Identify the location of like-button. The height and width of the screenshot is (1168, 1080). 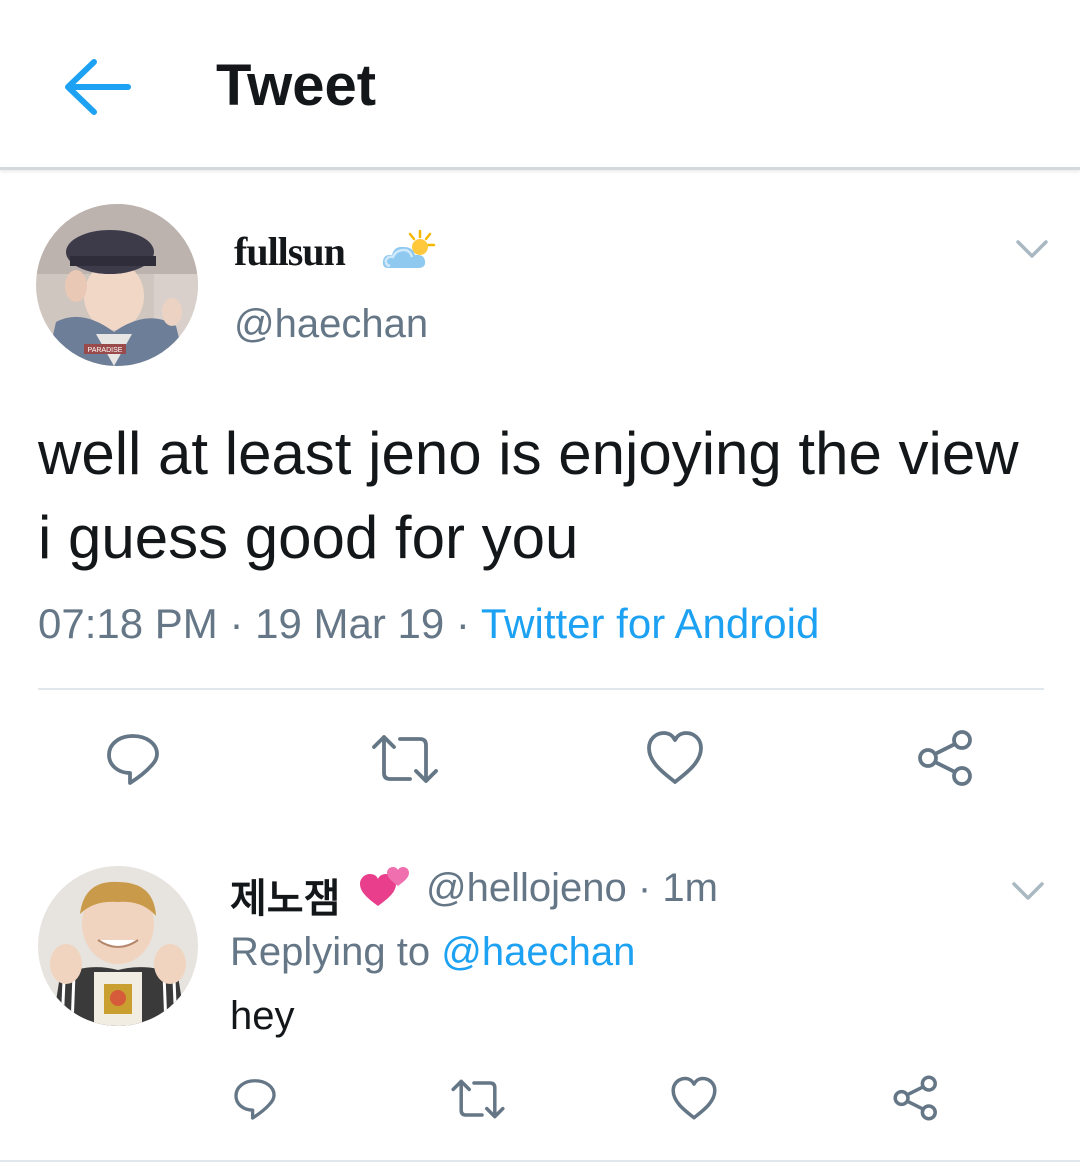
(675, 758).